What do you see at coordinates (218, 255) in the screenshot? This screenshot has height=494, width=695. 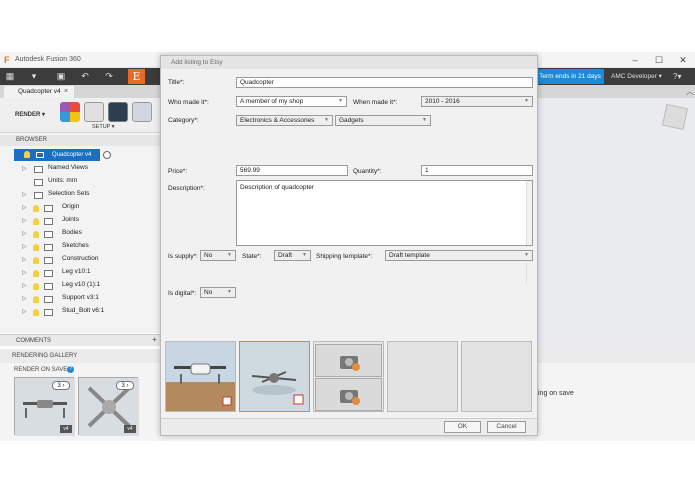 I see `supply-select: No ▼` at bounding box center [218, 255].